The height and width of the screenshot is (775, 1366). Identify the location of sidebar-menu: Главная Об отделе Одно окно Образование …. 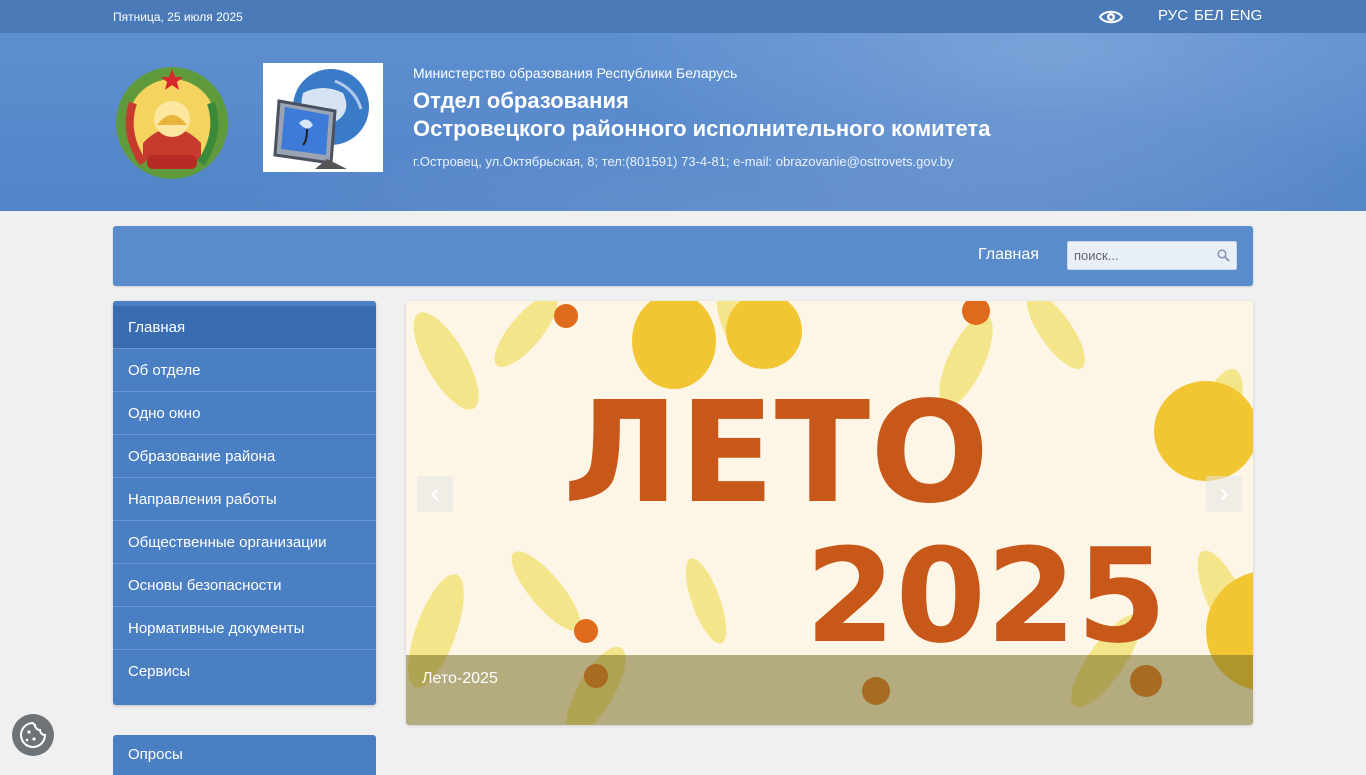
(244, 503).